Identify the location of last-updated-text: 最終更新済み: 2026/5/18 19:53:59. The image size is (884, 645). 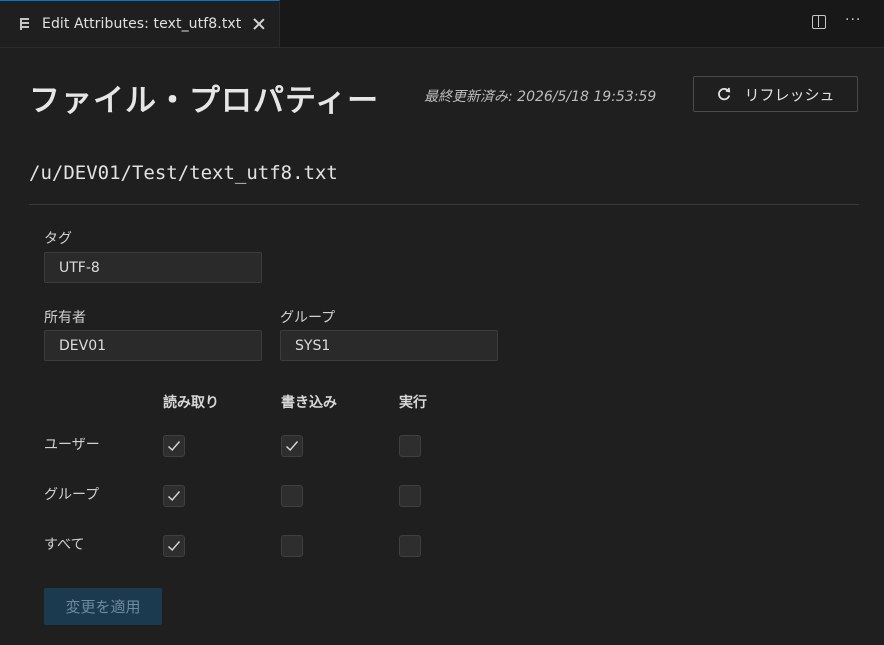
(540, 97).